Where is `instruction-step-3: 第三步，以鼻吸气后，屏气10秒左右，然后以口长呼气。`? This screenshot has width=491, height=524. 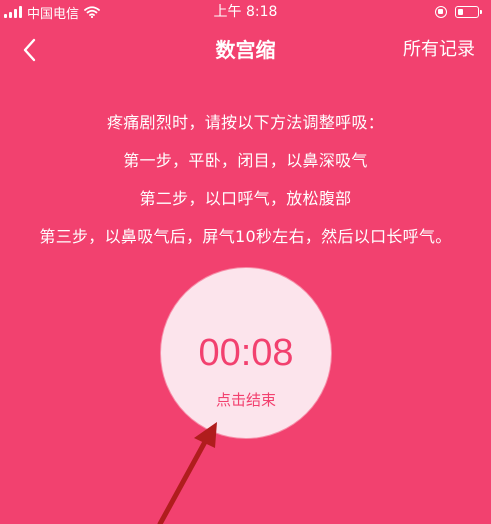
instruction-step-3: 第三步，以鼻吸气后，屏气10秒左右，然后以口长呼气。 is located at coordinates (245, 236).